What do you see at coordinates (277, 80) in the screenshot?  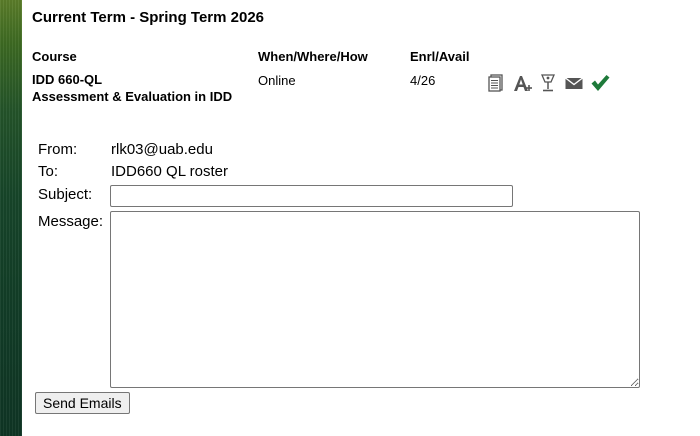 I see `course-delivery: Online` at bounding box center [277, 80].